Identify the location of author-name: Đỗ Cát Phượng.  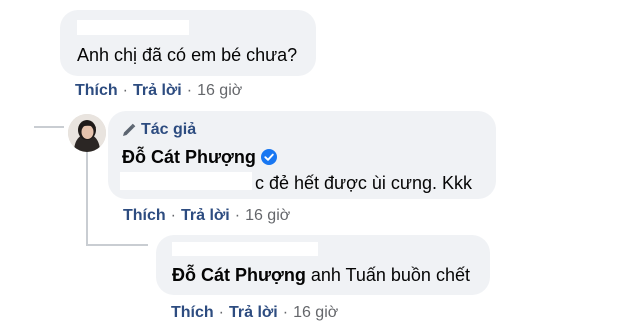
(199, 157).